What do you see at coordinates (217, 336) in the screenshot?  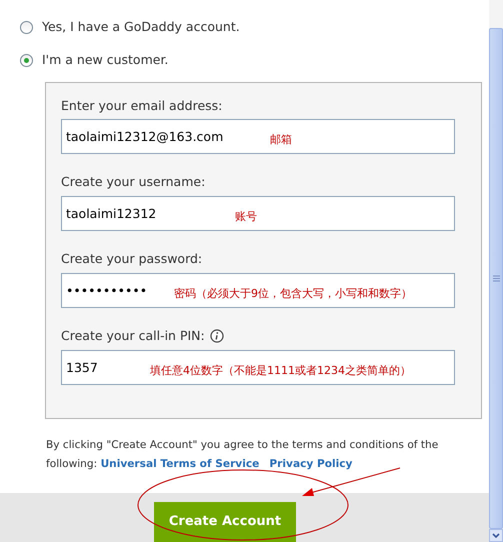 I see `info-icon` at bounding box center [217, 336].